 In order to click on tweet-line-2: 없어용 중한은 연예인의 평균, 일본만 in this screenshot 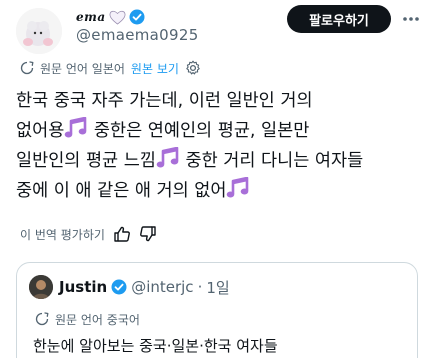, I will do `click(218, 131)`.